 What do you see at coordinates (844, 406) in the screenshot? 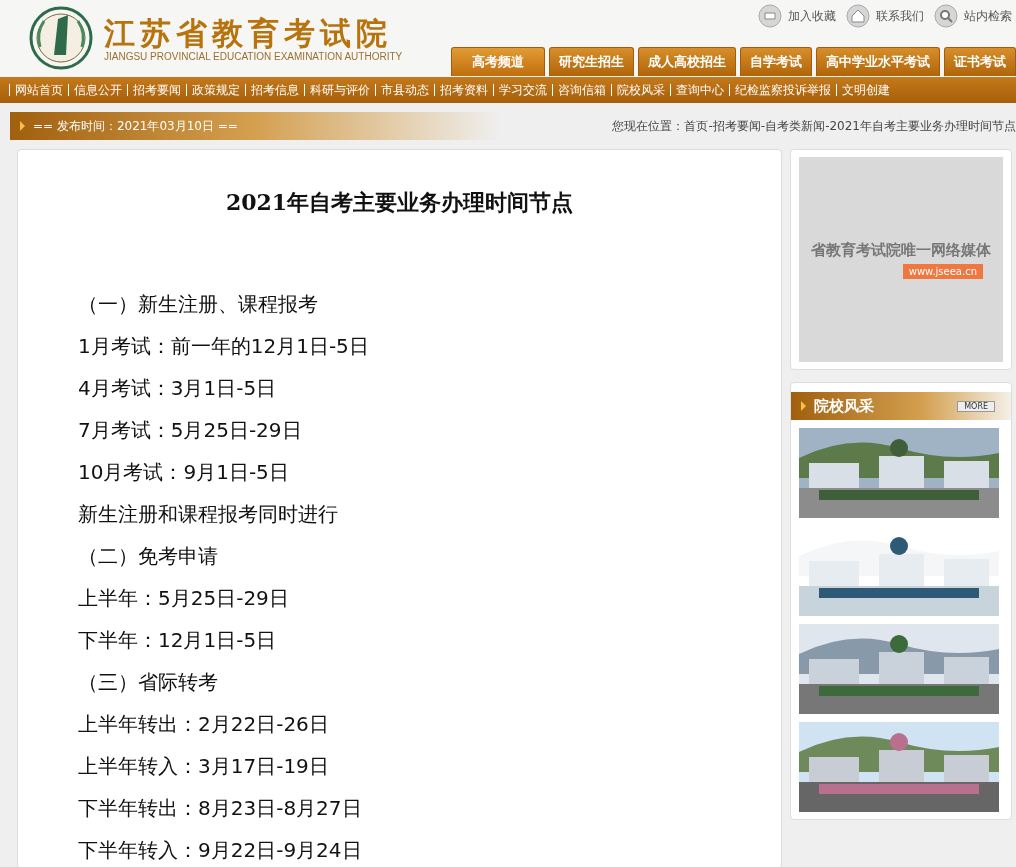
I see `section-title: 院校风采` at bounding box center [844, 406].